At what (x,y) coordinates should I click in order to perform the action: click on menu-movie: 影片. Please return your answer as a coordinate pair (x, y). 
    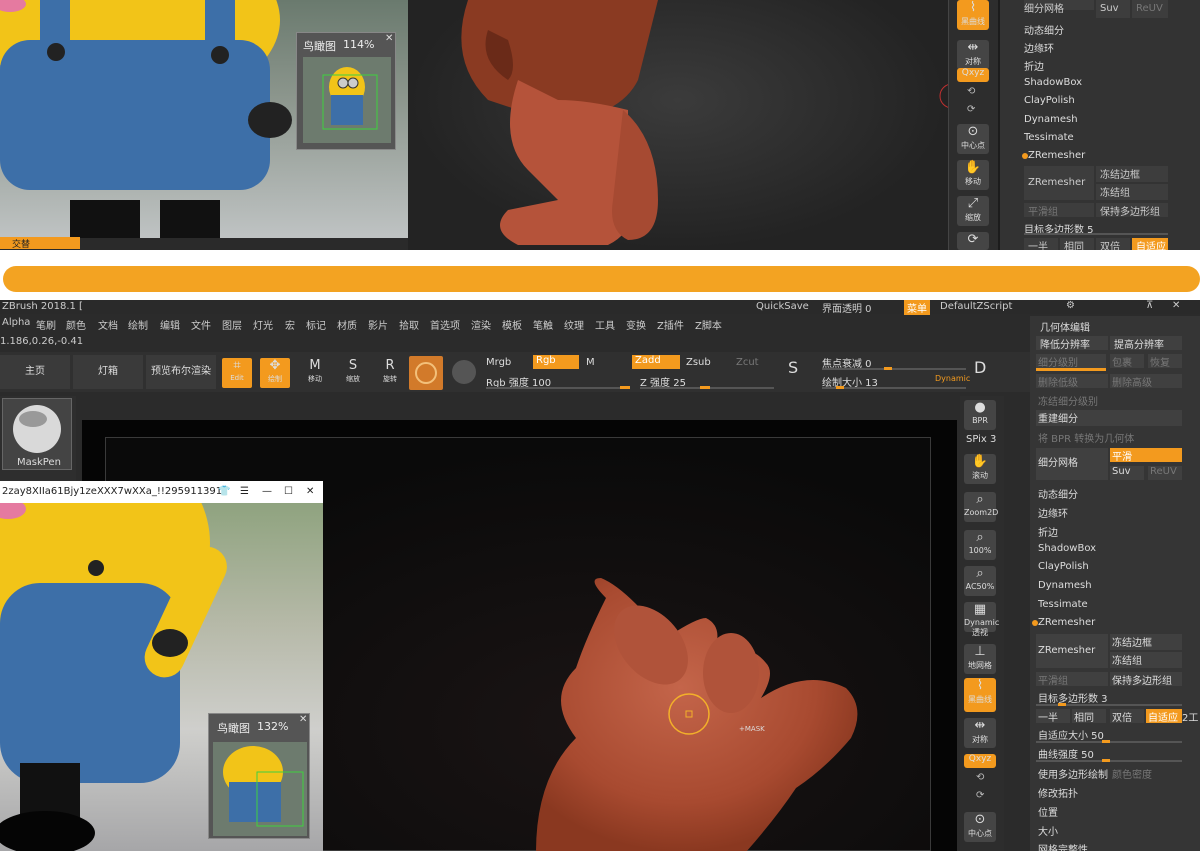
    Looking at the image, I should click on (378, 324).